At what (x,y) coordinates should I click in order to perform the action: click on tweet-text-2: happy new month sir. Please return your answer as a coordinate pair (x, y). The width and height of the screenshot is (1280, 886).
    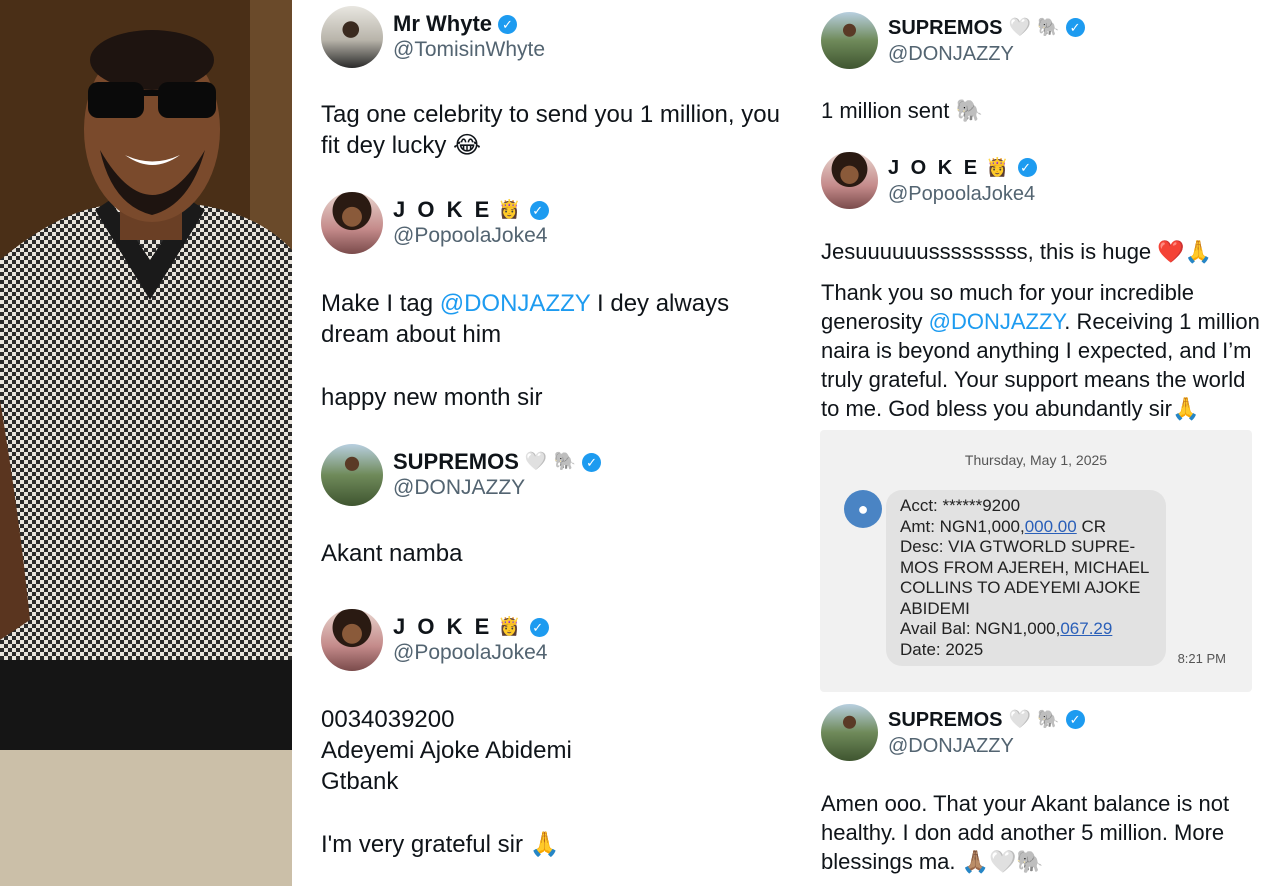
    Looking at the image, I should click on (432, 397).